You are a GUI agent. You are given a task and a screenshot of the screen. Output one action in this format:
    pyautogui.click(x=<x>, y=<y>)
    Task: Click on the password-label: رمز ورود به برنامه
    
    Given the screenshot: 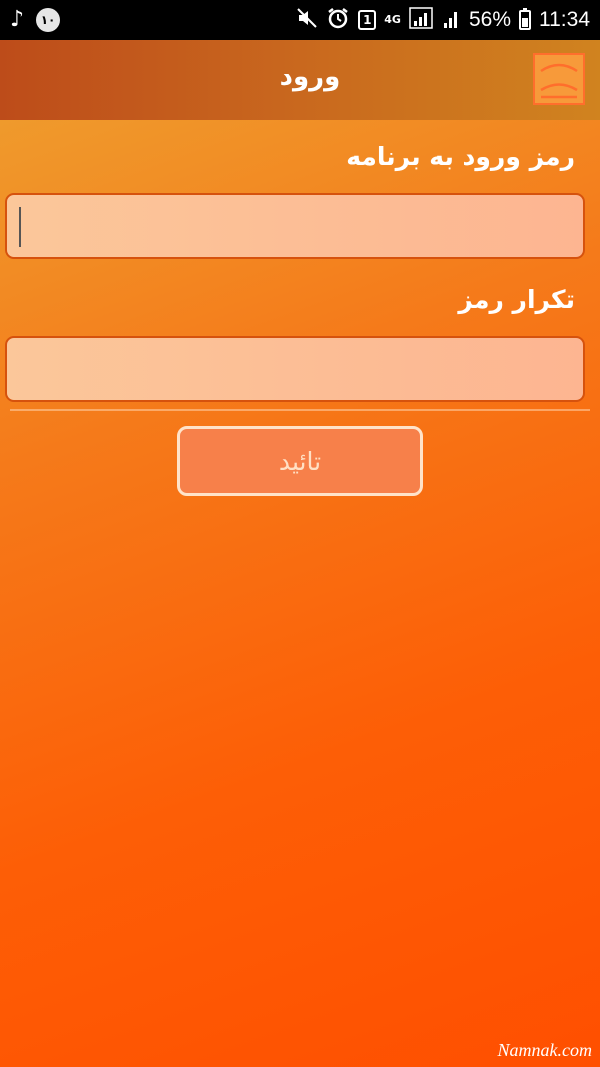 What is the action you would take?
    pyautogui.click(x=460, y=156)
    